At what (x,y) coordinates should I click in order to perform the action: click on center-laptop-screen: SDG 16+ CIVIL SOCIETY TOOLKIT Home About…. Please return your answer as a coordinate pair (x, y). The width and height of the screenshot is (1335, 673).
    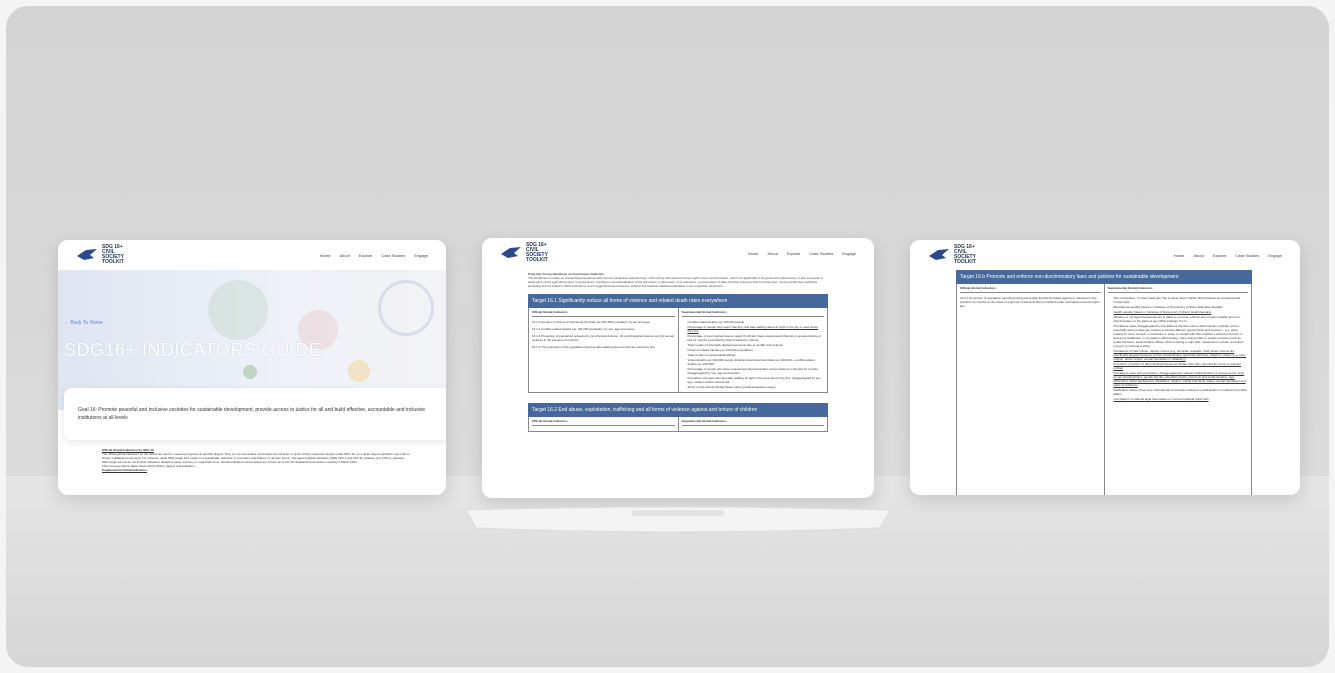
    Looking at the image, I should click on (678, 368).